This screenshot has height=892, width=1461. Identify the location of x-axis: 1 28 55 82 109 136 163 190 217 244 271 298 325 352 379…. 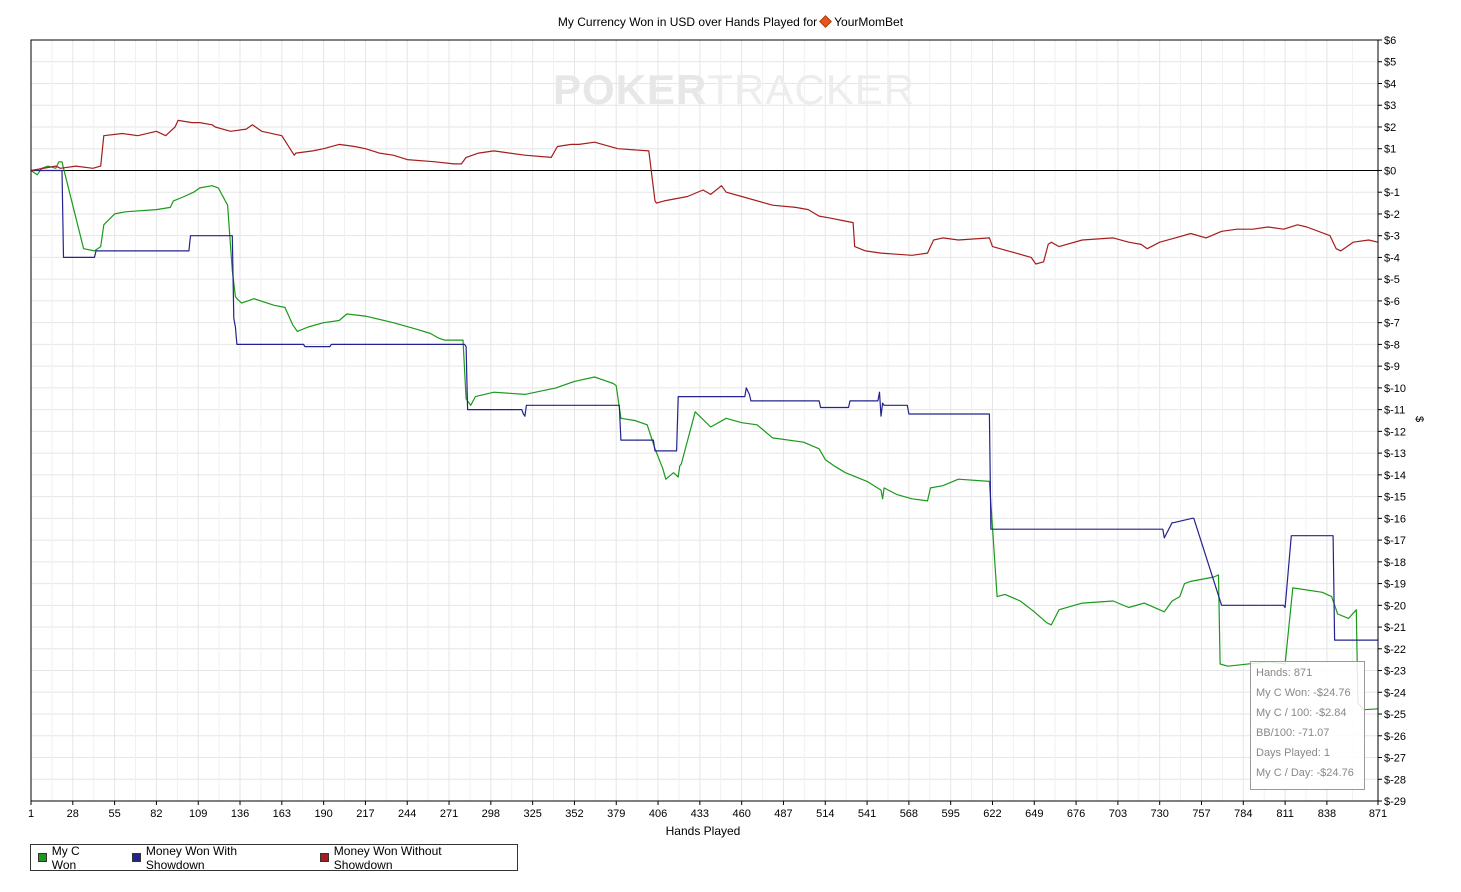
(707, 810).